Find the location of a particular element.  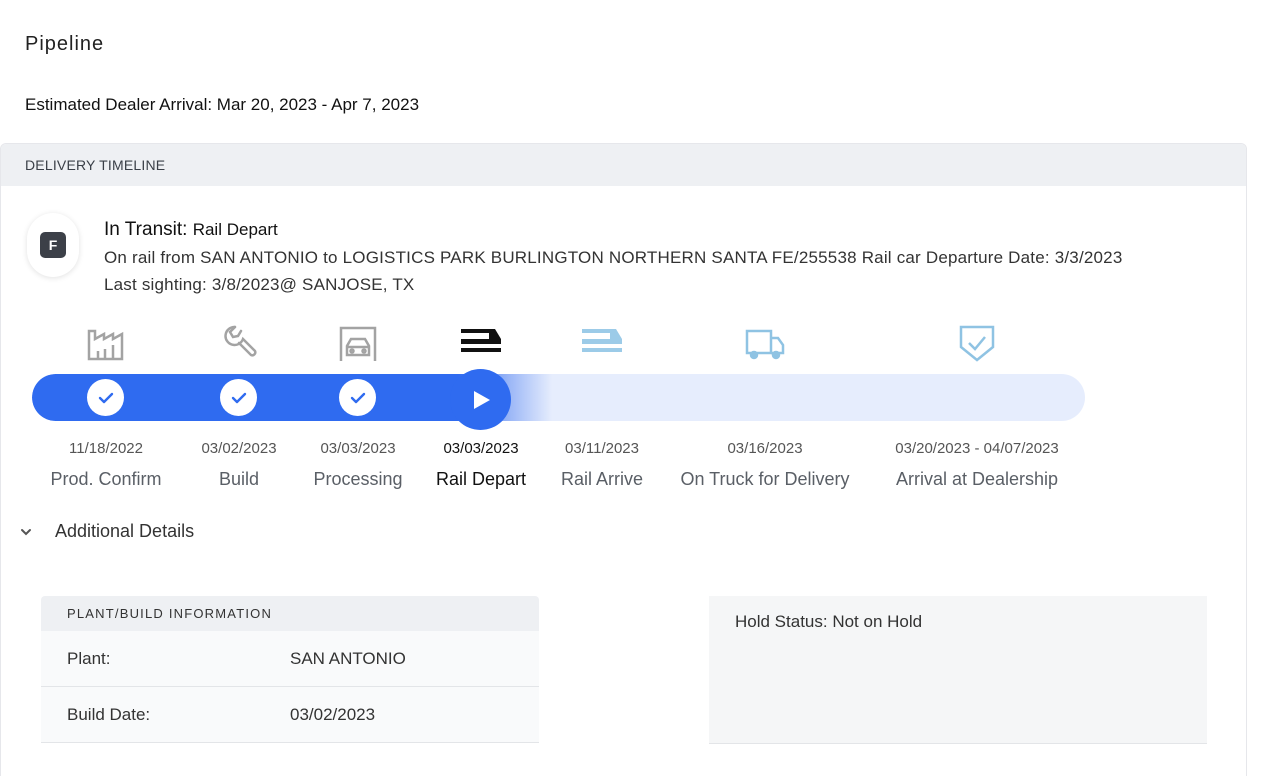

wrench-icon is located at coordinates (240, 341).